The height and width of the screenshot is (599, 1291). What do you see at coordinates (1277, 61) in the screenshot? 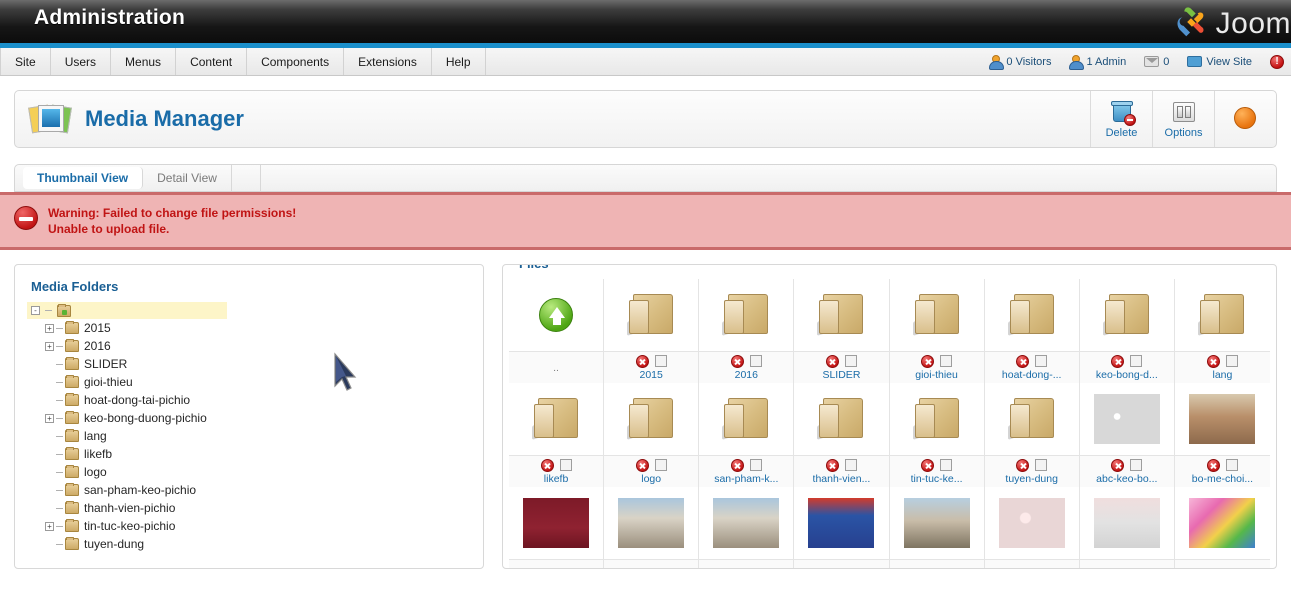
I see `logout-status` at bounding box center [1277, 61].